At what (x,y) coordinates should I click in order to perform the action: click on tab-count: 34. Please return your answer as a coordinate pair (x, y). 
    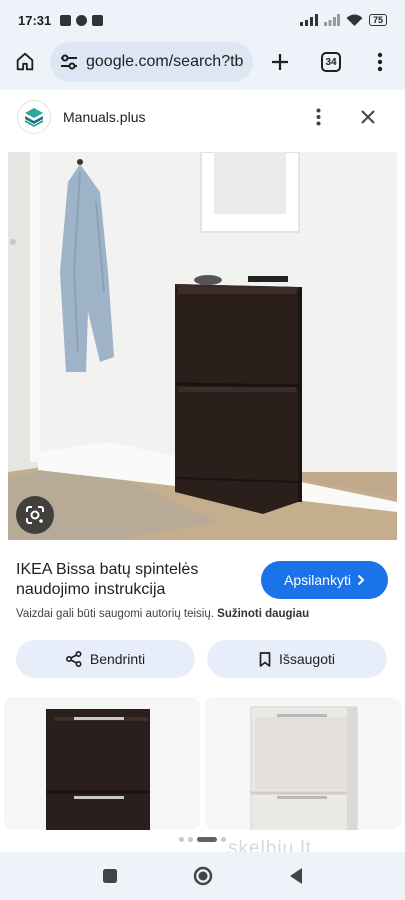
    Looking at the image, I should click on (331, 62).